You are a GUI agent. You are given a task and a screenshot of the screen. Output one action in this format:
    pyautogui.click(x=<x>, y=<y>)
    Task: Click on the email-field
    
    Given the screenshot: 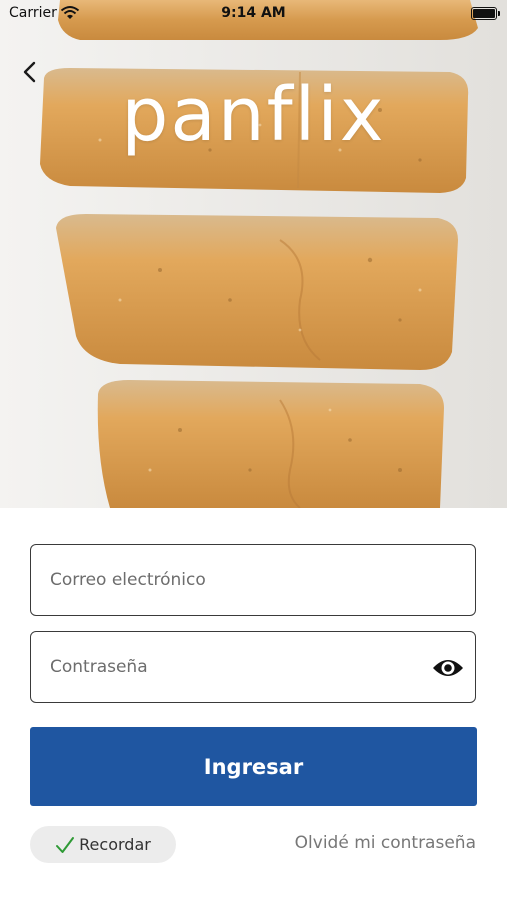 What is the action you would take?
    pyautogui.click(x=253, y=580)
    